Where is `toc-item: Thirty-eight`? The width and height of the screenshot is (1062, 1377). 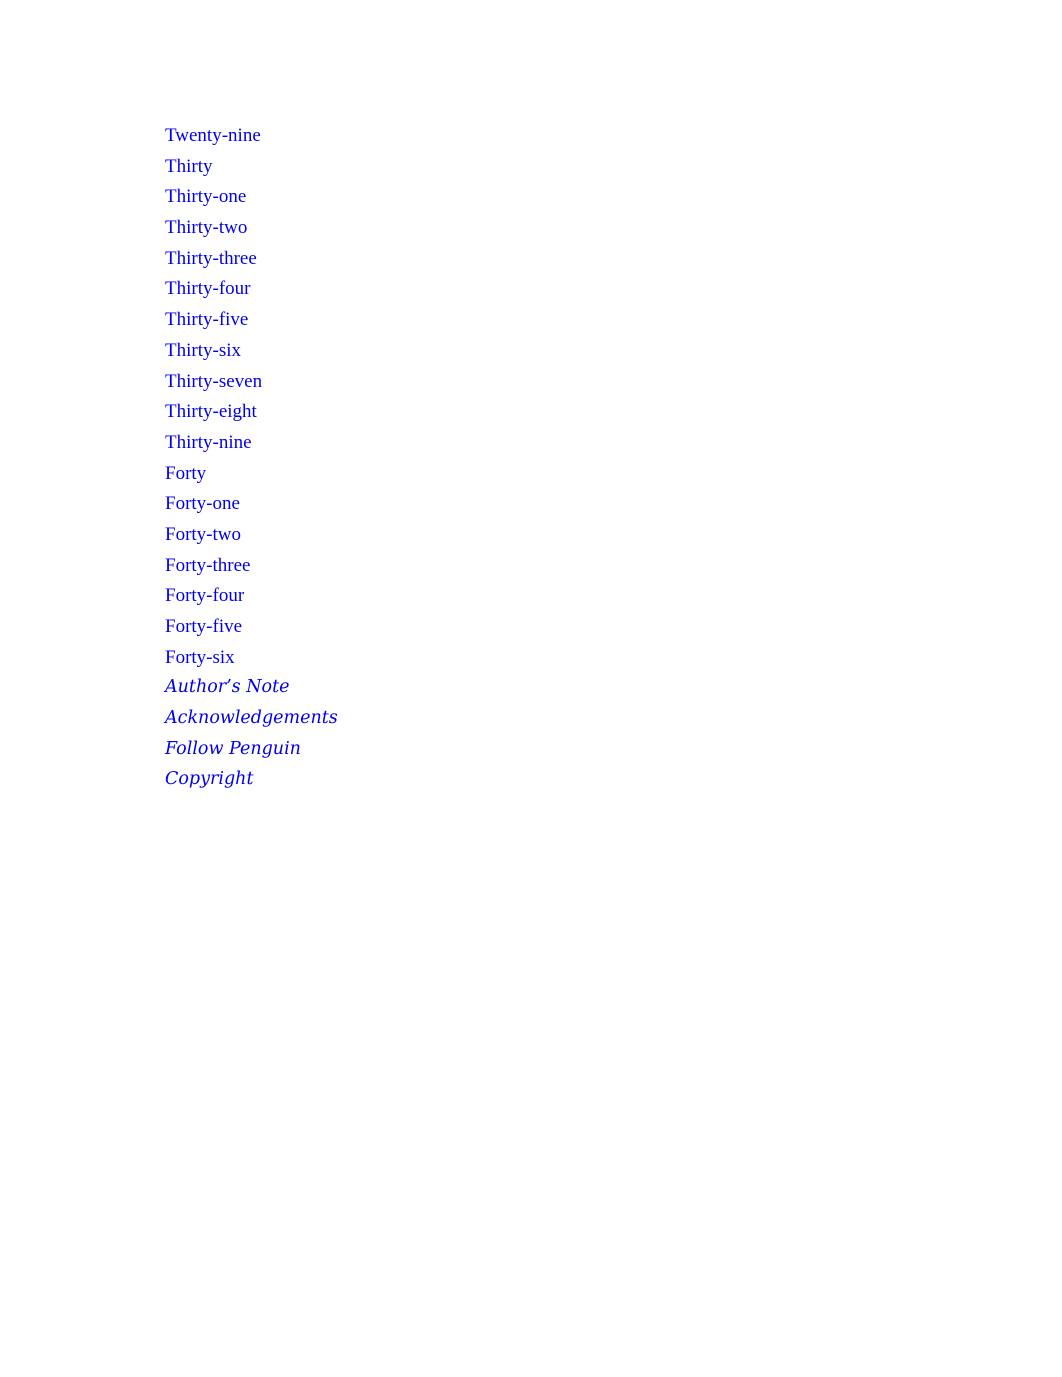 toc-item: Thirty-eight is located at coordinates (251, 413).